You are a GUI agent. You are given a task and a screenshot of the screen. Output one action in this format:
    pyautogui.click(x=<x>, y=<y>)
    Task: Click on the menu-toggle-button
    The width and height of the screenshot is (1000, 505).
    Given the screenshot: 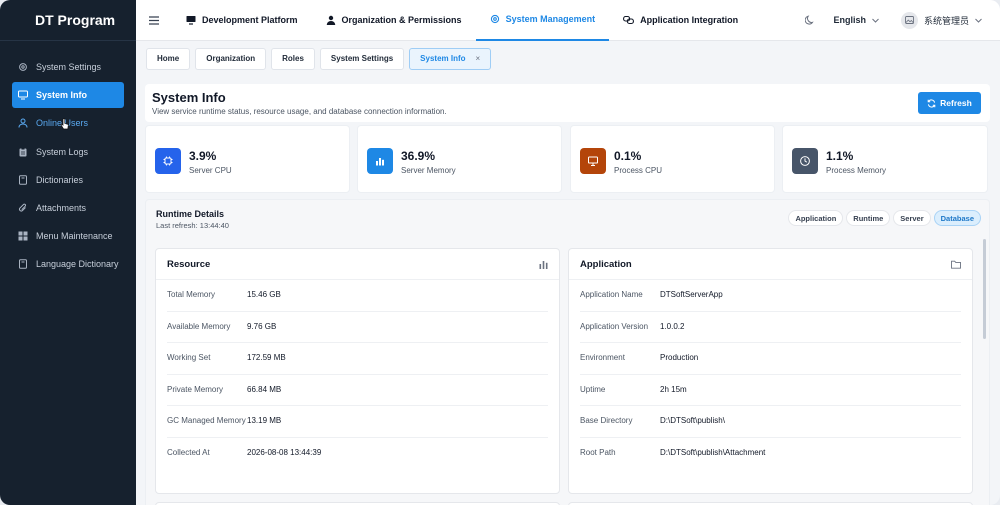 What is the action you would take?
    pyautogui.click(x=154, y=20)
    